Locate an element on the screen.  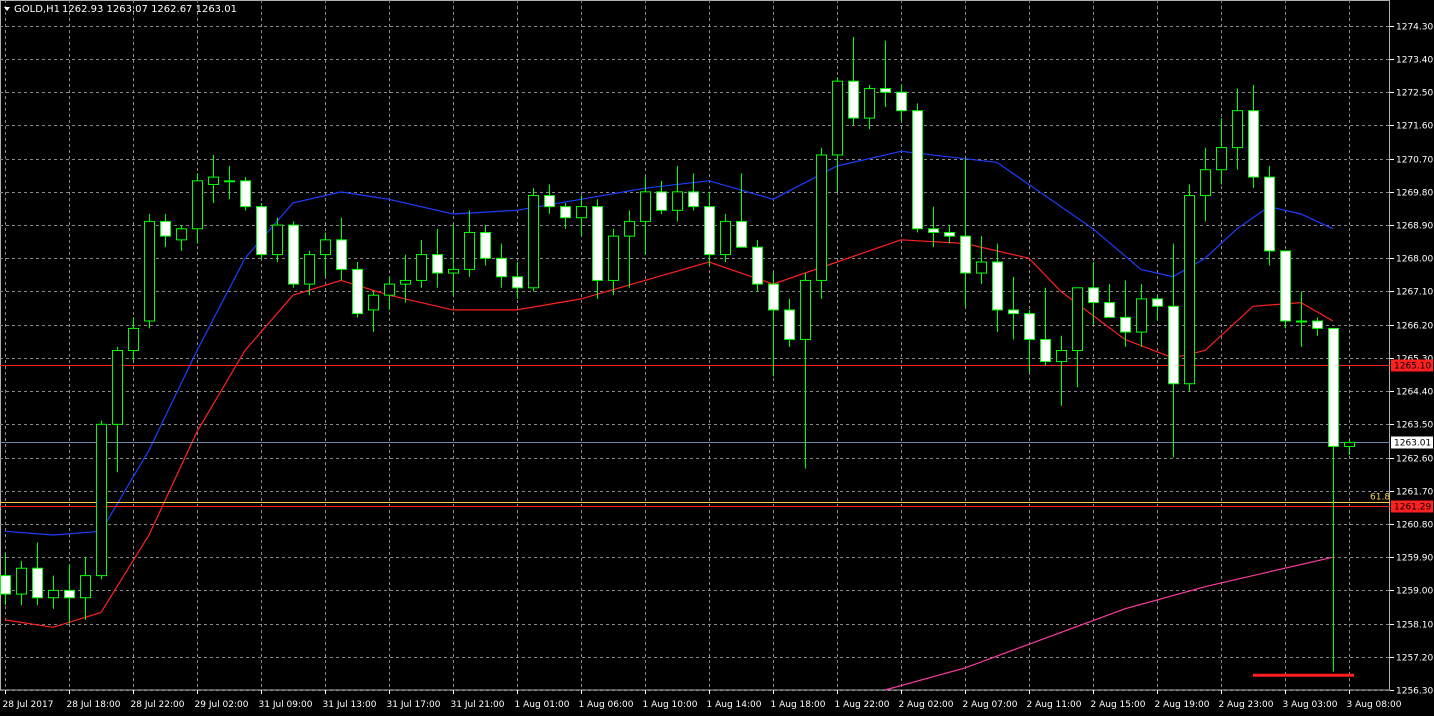
y-tick-label: 1272.50 is located at coordinates (1414, 94).